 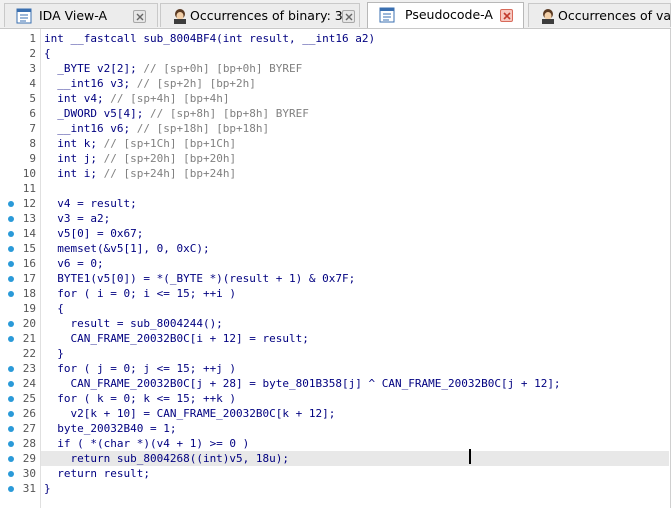 I want to click on code-text: v3 = a2;, so click(x=77, y=218).